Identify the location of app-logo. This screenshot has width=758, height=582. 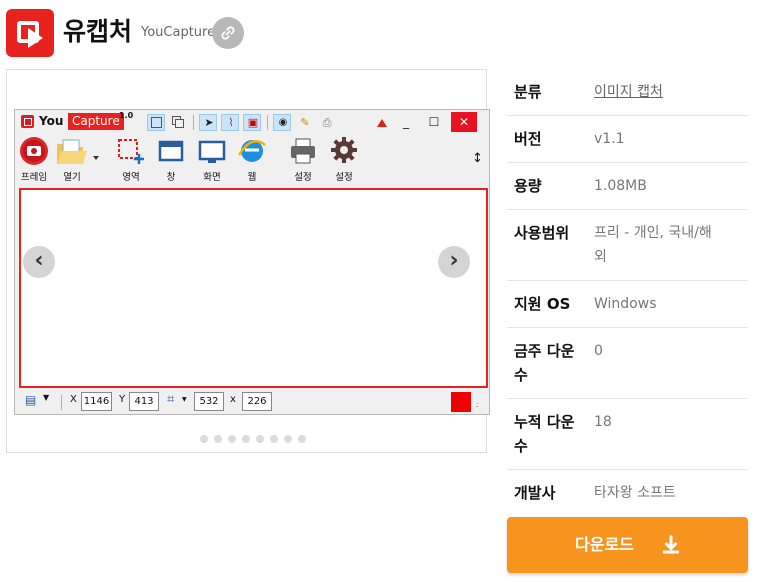
(30, 33).